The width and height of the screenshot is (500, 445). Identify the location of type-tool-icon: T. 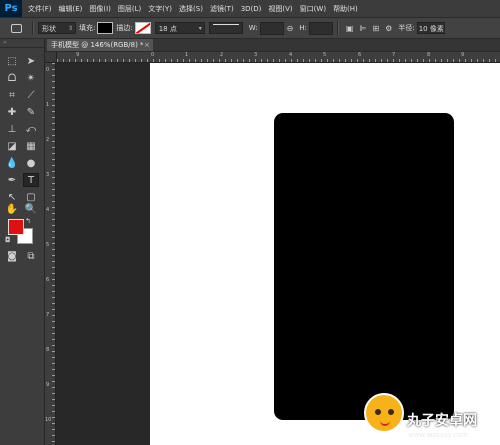
(31, 180).